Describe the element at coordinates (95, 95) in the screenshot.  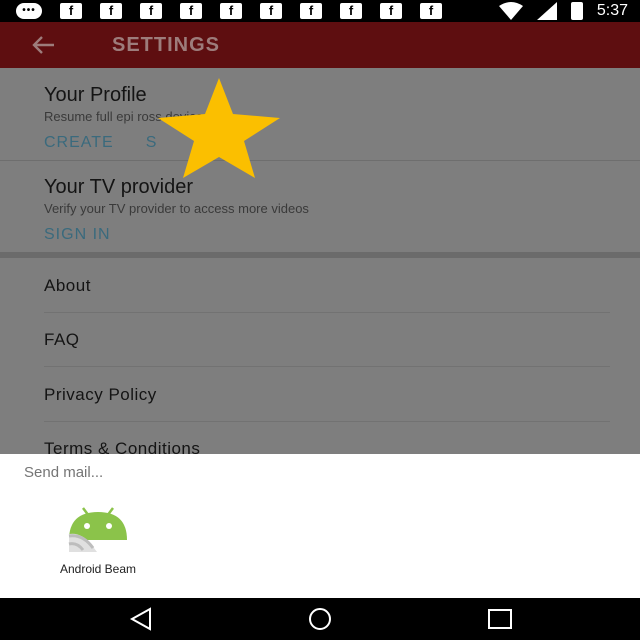
I see `profile-title: Your Profile` at that location.